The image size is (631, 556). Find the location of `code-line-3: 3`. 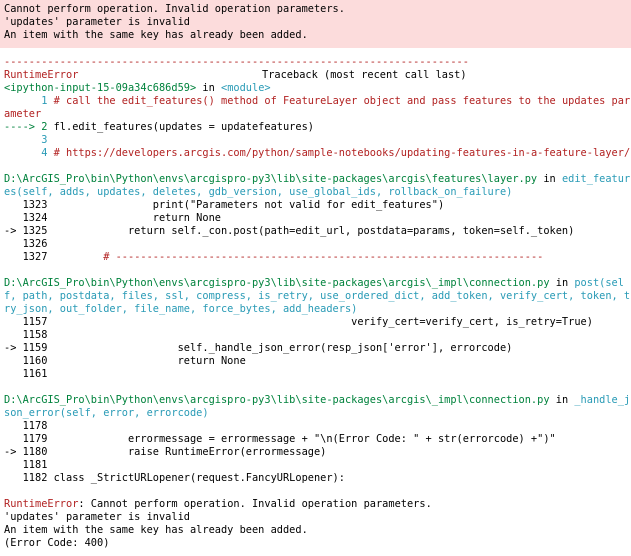

code-line-3: 3 is located at coordinates (26, 140).